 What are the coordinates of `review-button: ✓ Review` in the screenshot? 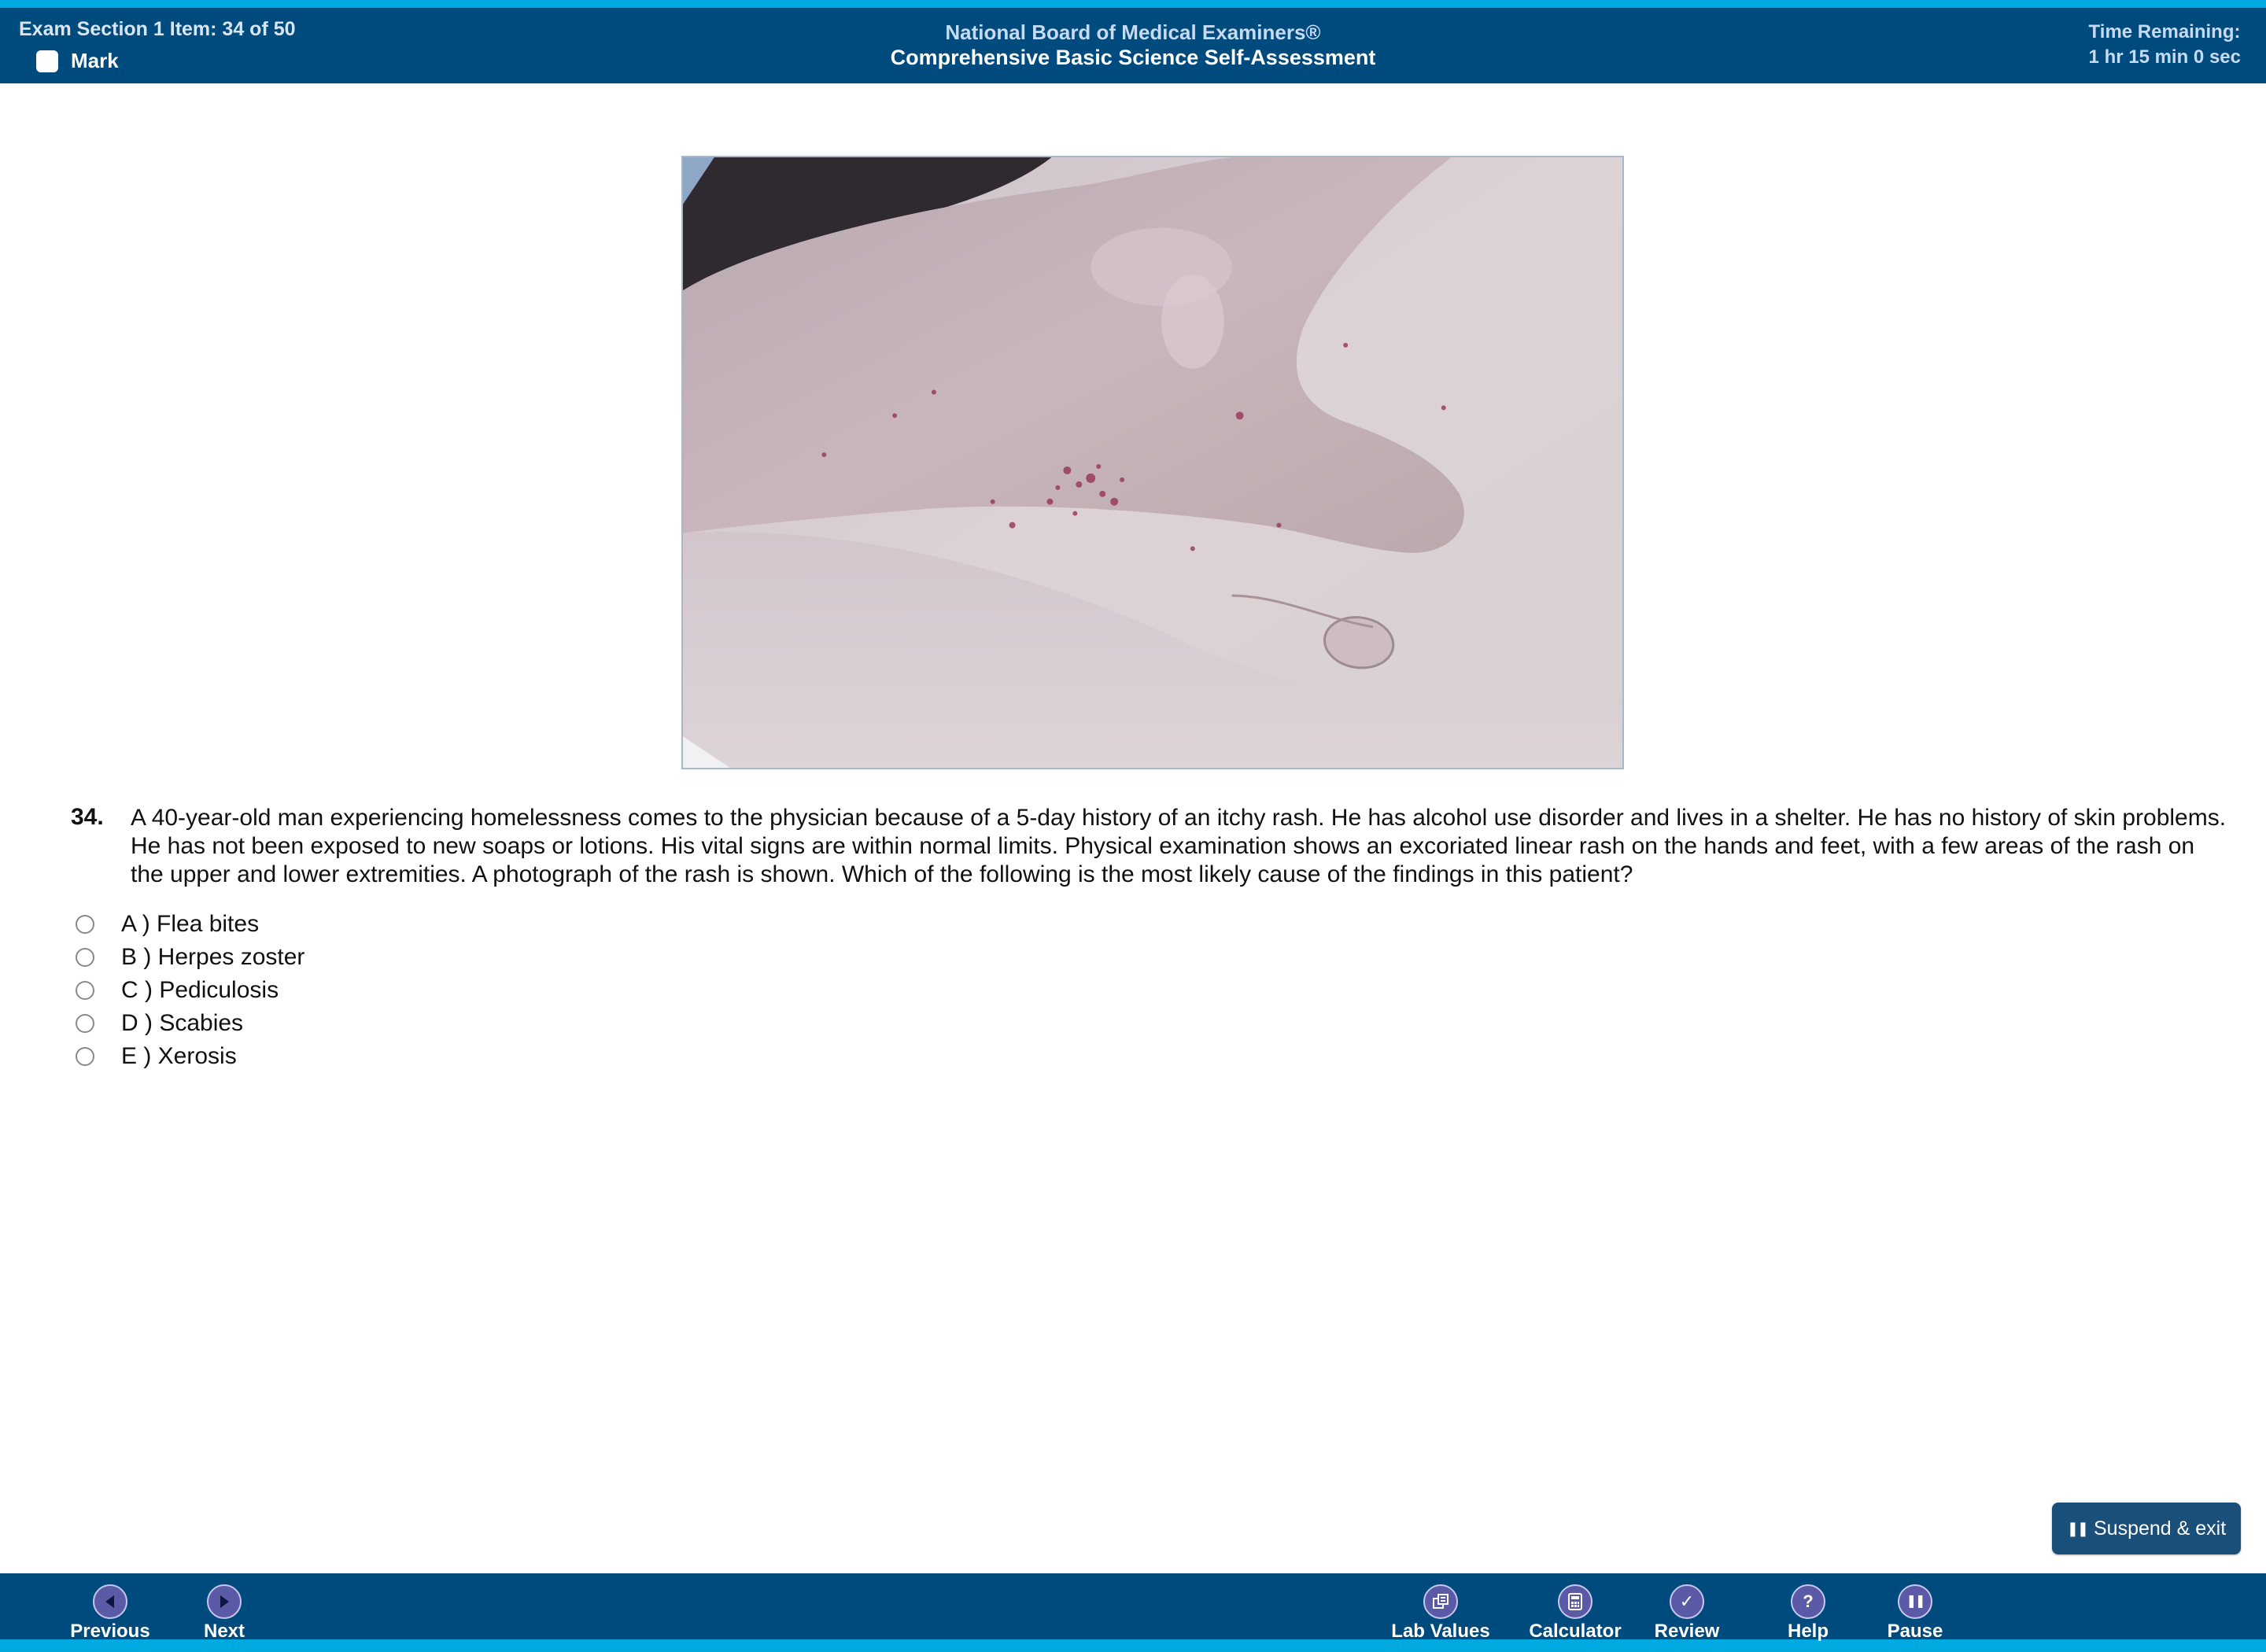 It's located at (1687, 1613).